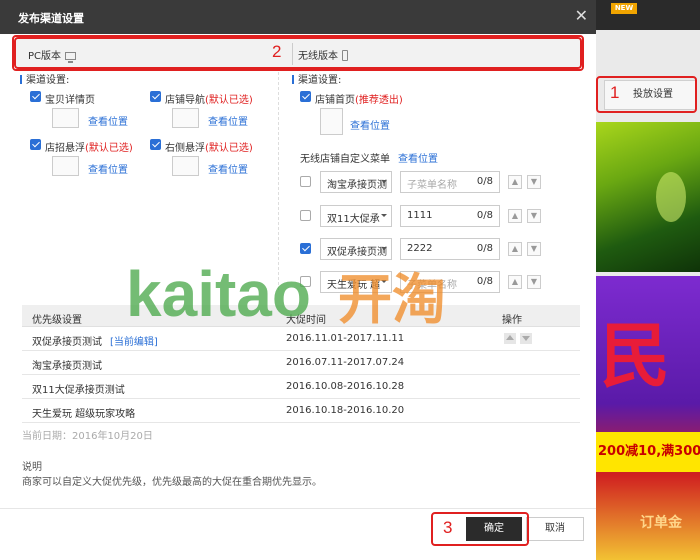 This screenshot has width=700, height=560. I want to click on thumbnail-shop-home, so click(331, 121).